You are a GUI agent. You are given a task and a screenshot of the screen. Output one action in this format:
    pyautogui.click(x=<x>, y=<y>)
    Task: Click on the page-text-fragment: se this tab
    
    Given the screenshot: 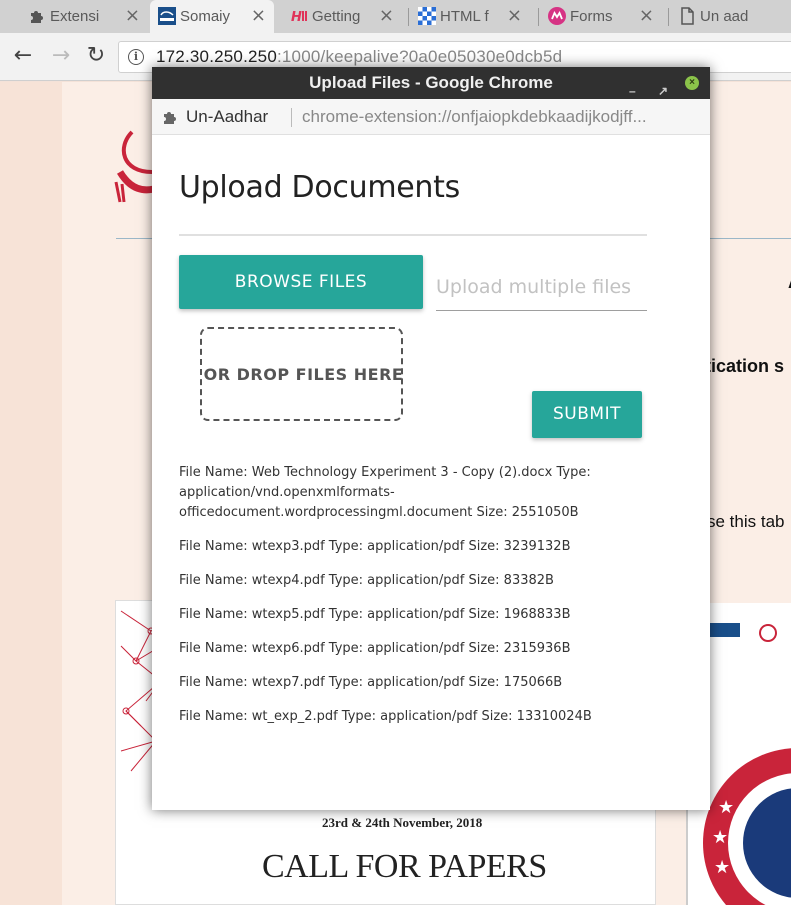 What is the action you would take?
    pyautogui.click(x=746, y=521)
    